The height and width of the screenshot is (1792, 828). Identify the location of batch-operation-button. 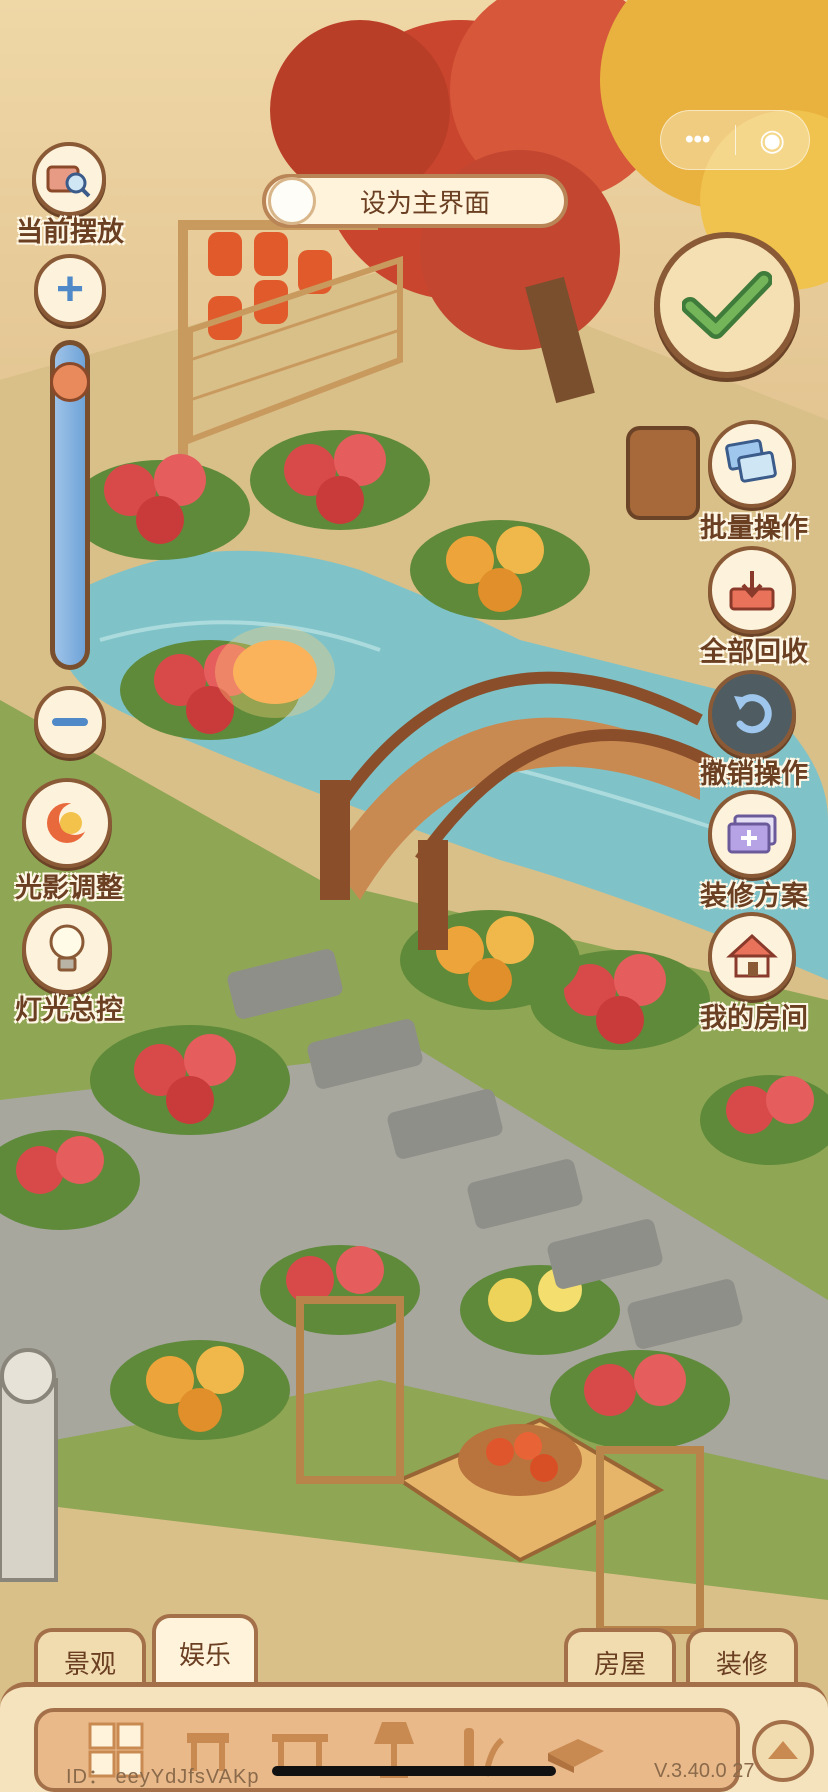
(752, 464).